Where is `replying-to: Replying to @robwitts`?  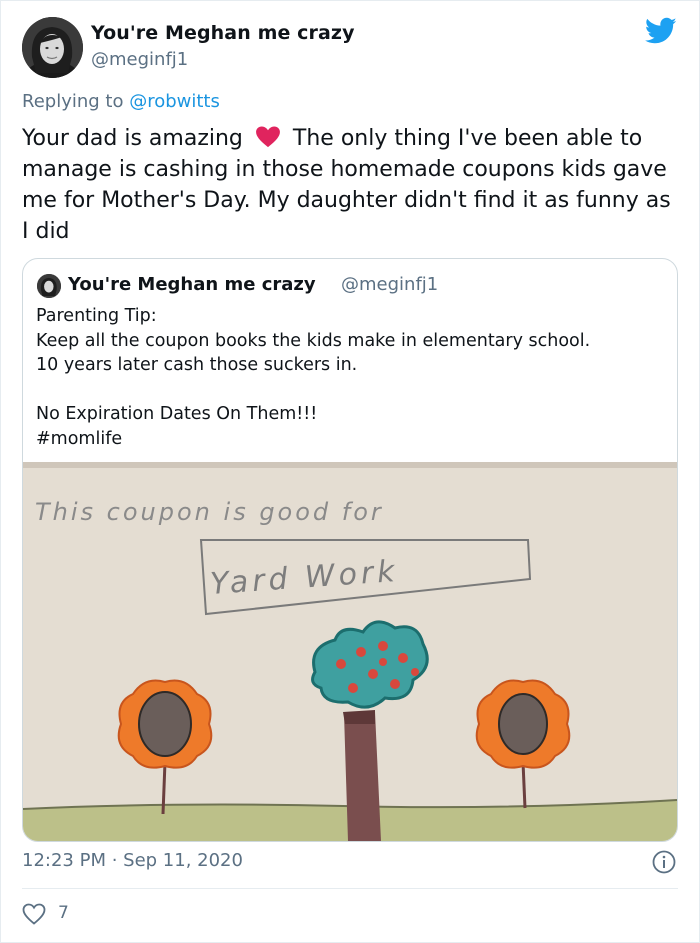
replying-to: Replying to @robwitts is located at coordinates (121, 101).